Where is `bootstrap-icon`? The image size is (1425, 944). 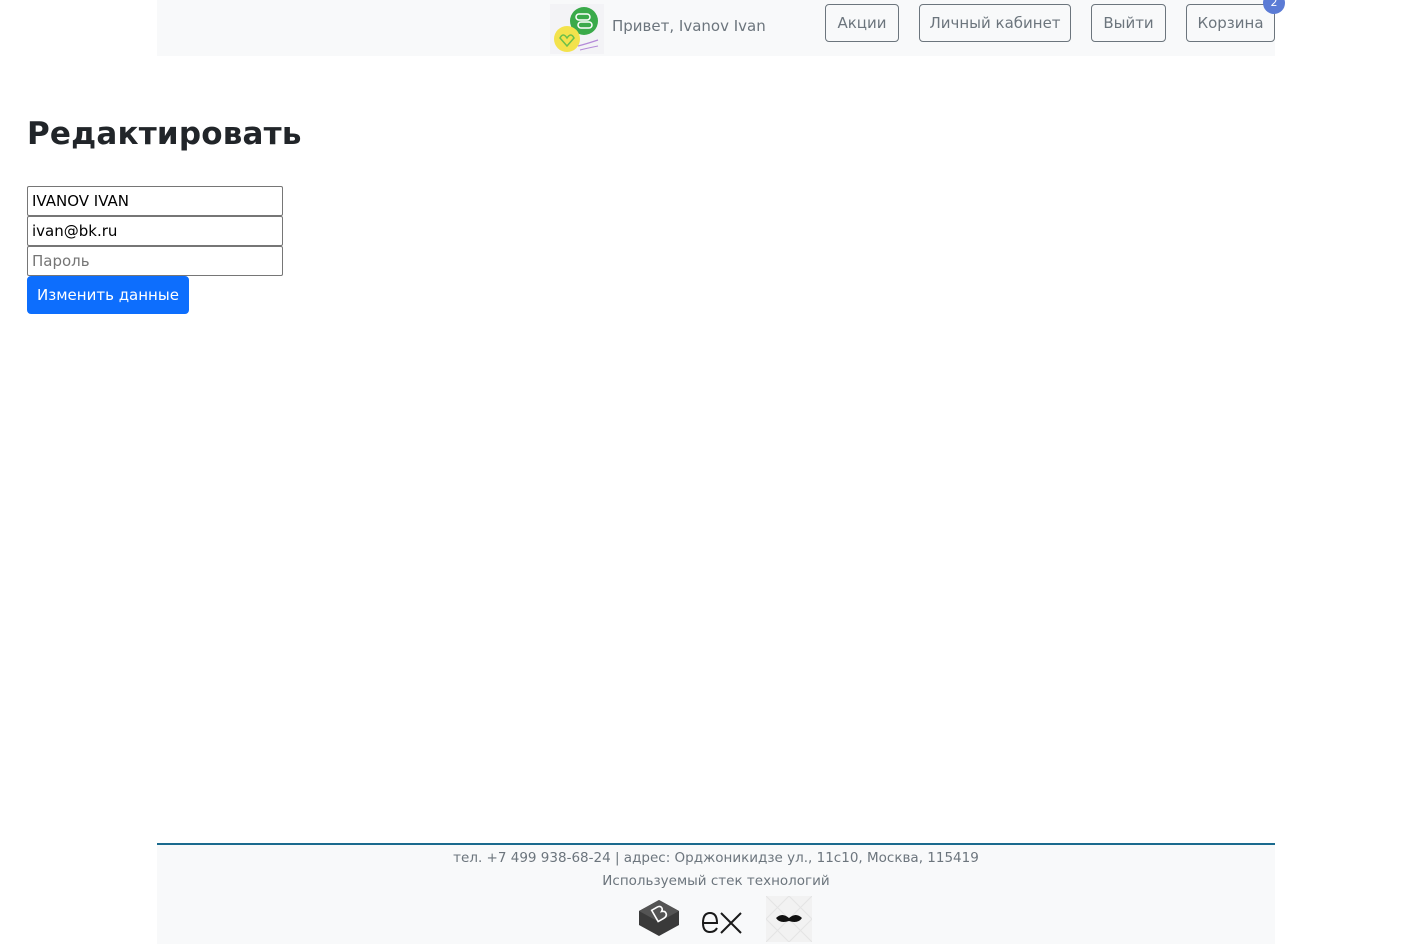
bootstrap-icon is located at coordinates (659, 918).